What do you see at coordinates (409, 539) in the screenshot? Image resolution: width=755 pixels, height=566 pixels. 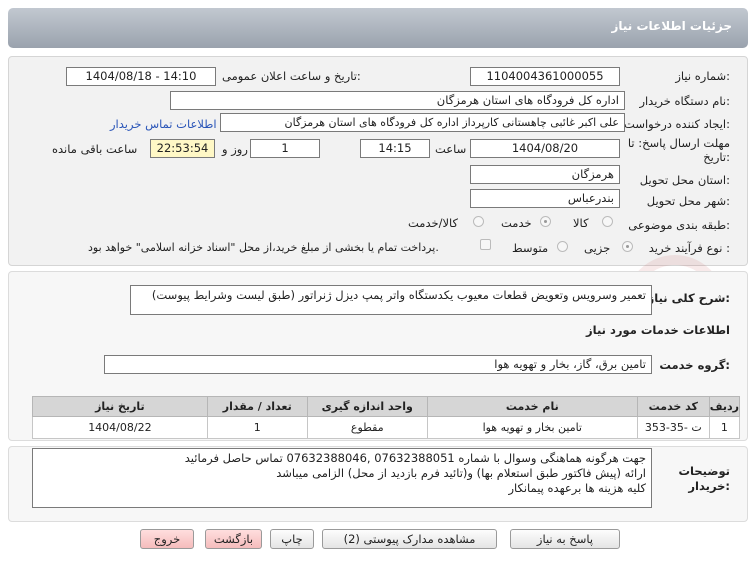 I see `view-attachments-button: مشاهده مدارک پیوستی (2)` at bounding box center [409, 539].